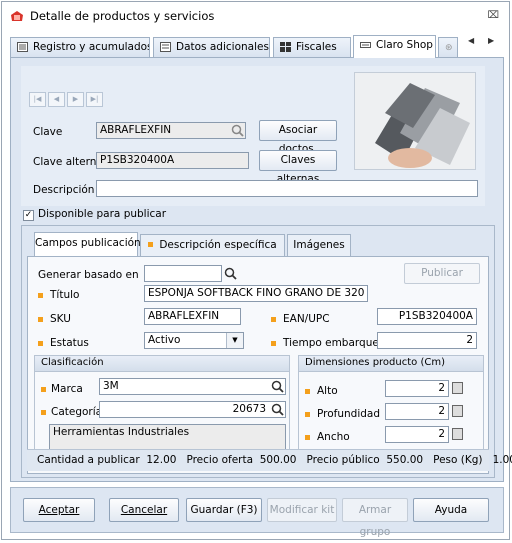 The image size is (512, 543). What do you see at coordinates (458, 460) in the screenshot?
I see `peso-label: Peso (Kg)` at bounding box center [458, 460].